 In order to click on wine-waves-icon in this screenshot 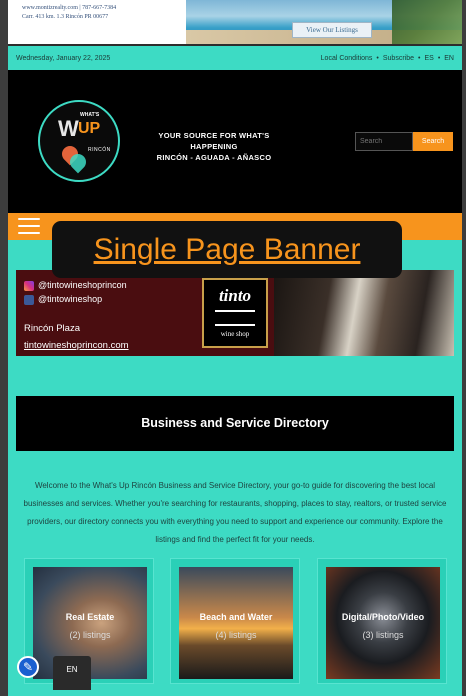, I will do `click(235, 318)`.